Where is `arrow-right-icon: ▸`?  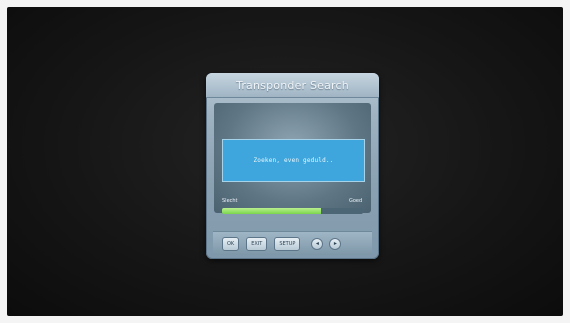
arrow-right-icon: ▸ is located at coordinates (335, 243).